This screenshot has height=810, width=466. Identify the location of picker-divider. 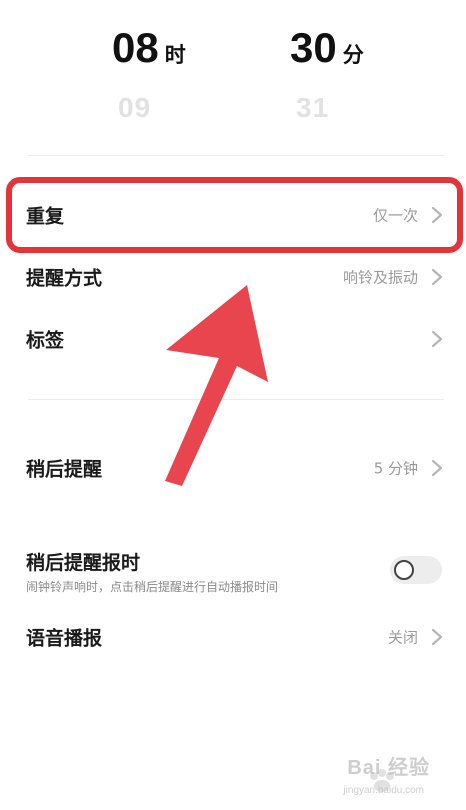
(236, 155).